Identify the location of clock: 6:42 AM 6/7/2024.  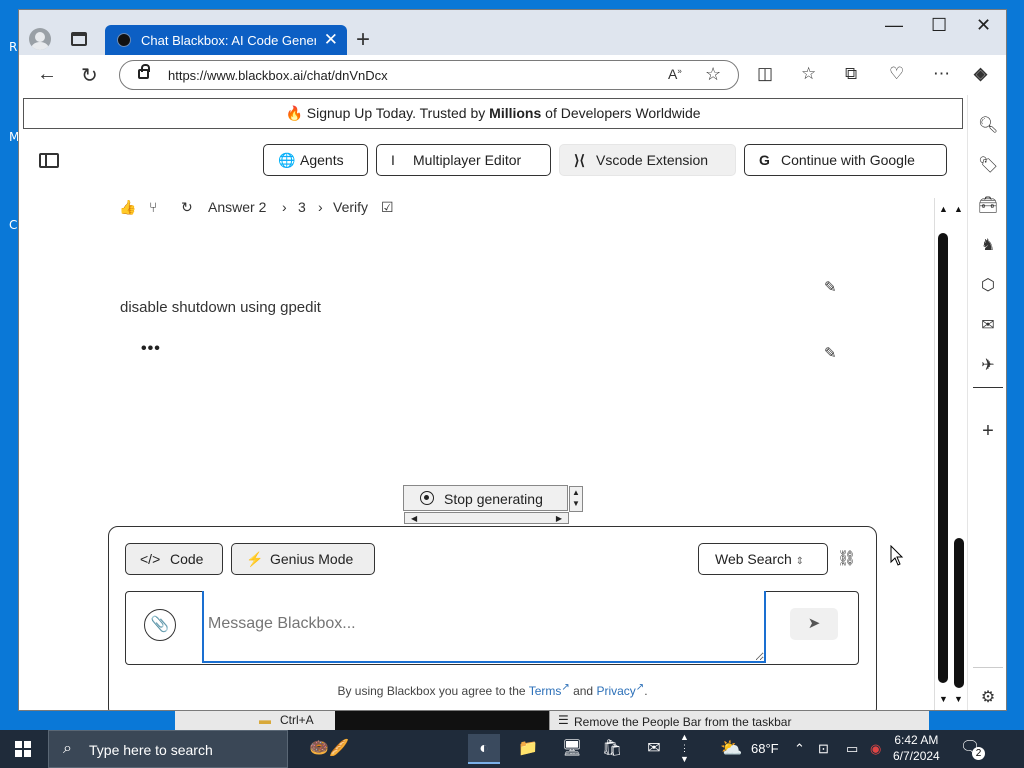
(916, 748).